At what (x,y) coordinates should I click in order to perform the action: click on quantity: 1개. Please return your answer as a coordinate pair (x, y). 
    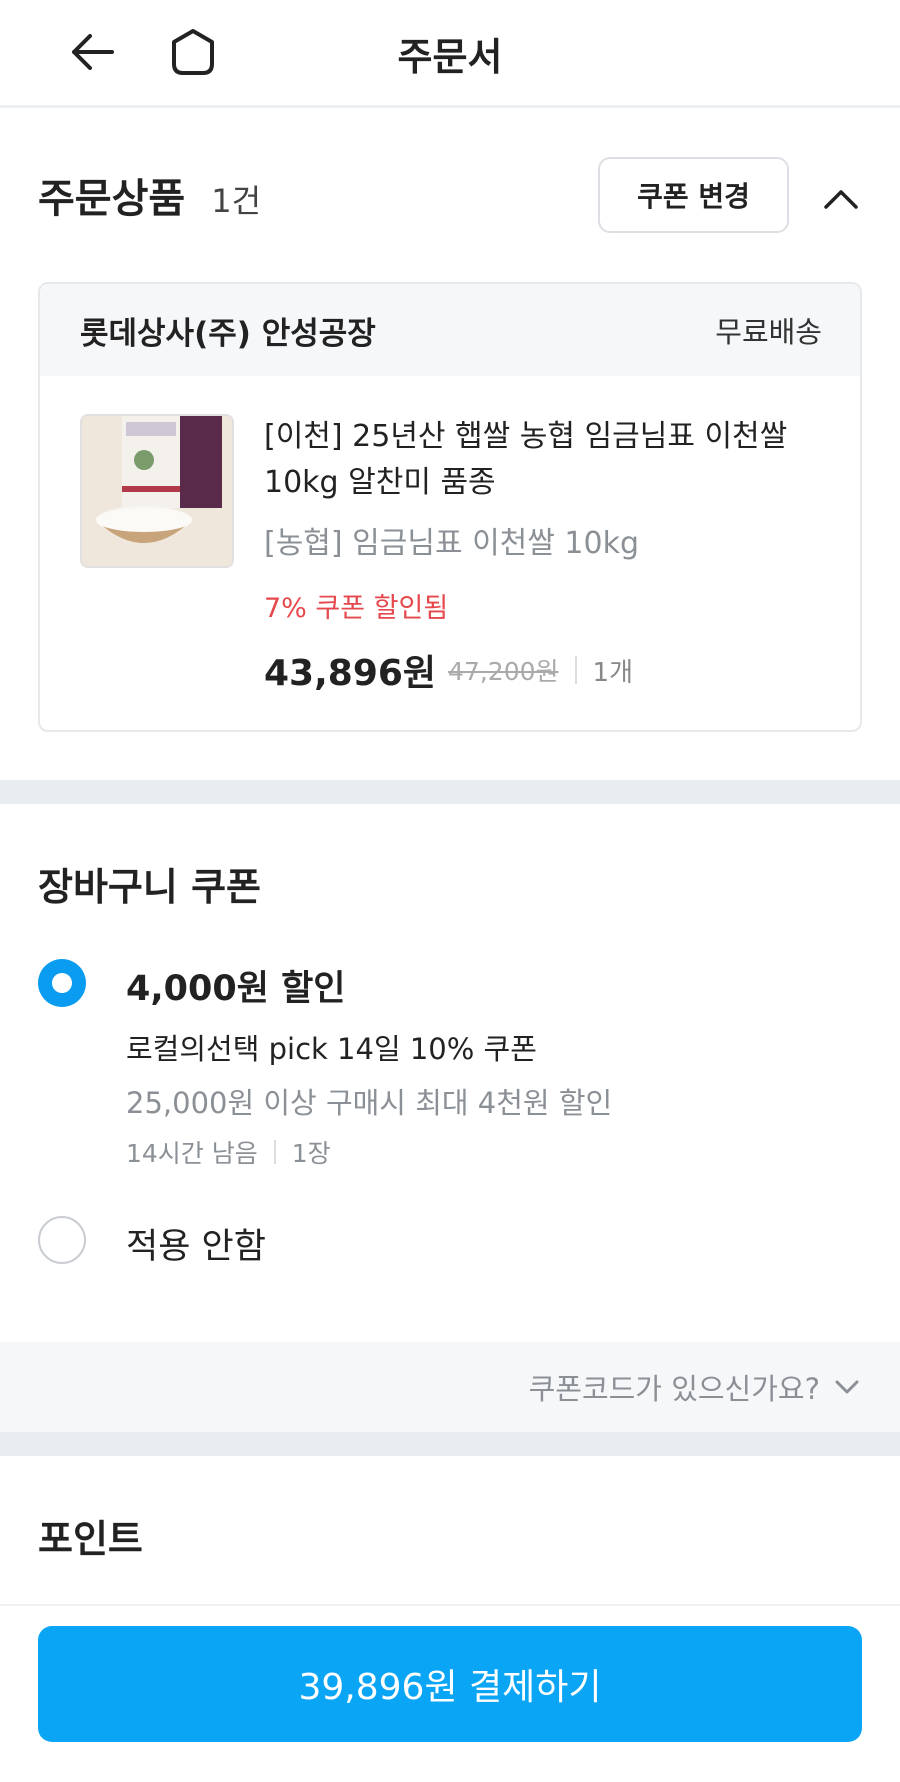
    Looking at the image, I should click on (612, 672).